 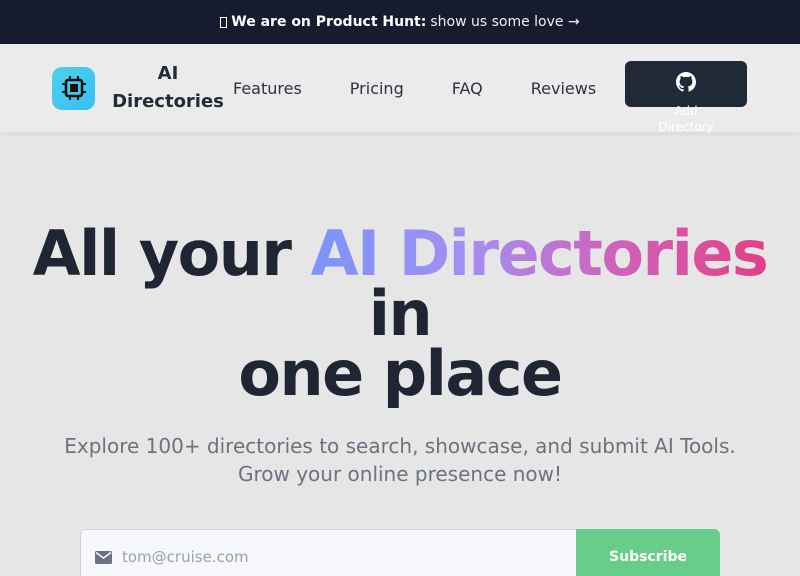 I want to click on subscribe-button: Subscribe, so click(x=648, y=552).